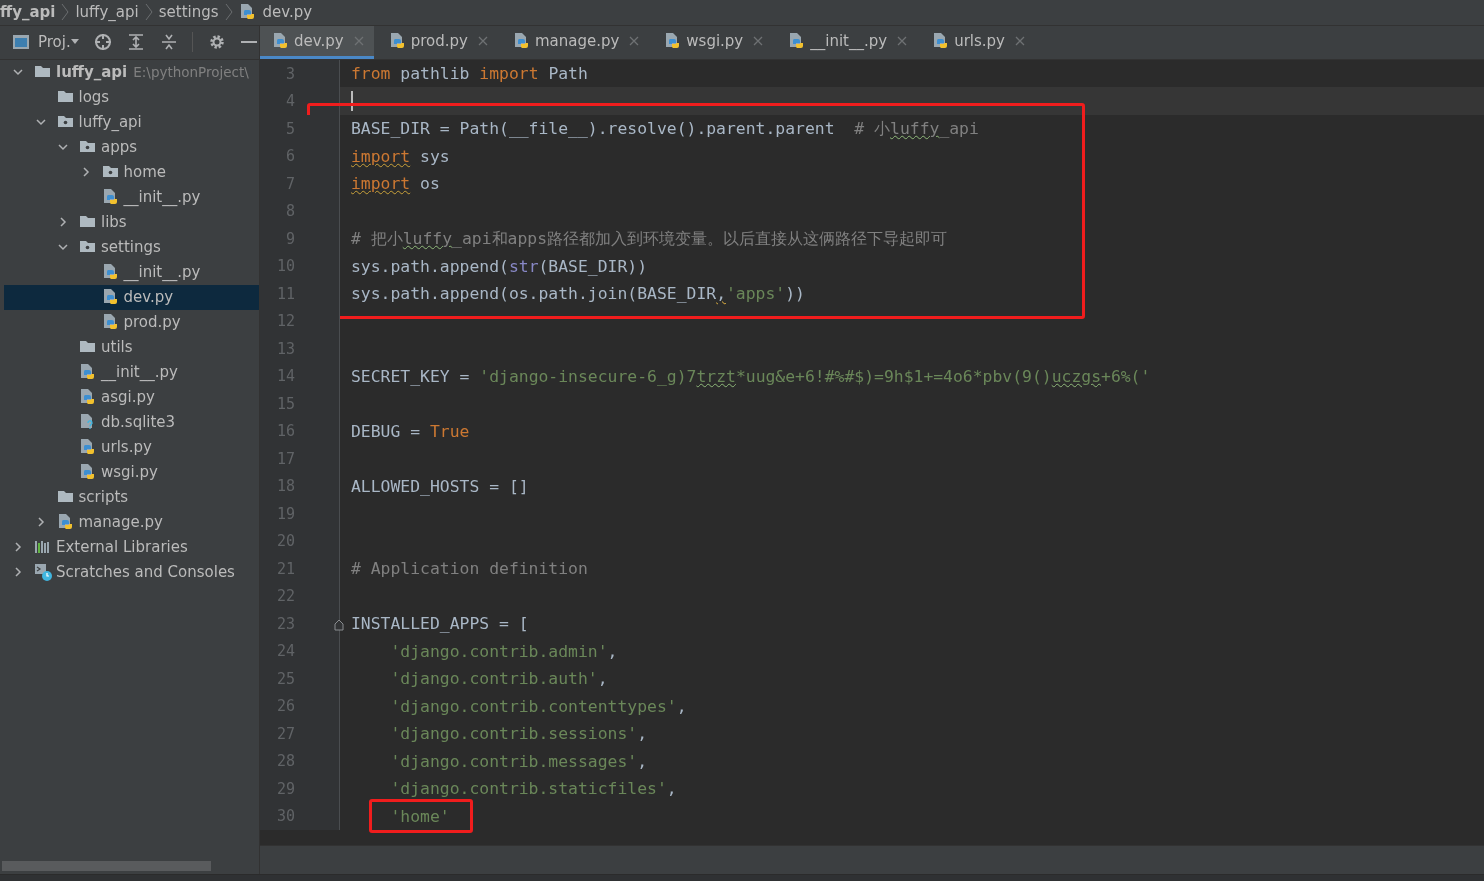 The image size is (1484, 881). Describe the element at coordinates (498, 679) in the screenshot. I see `code-line: 'django.contrib.auth',` at that location.